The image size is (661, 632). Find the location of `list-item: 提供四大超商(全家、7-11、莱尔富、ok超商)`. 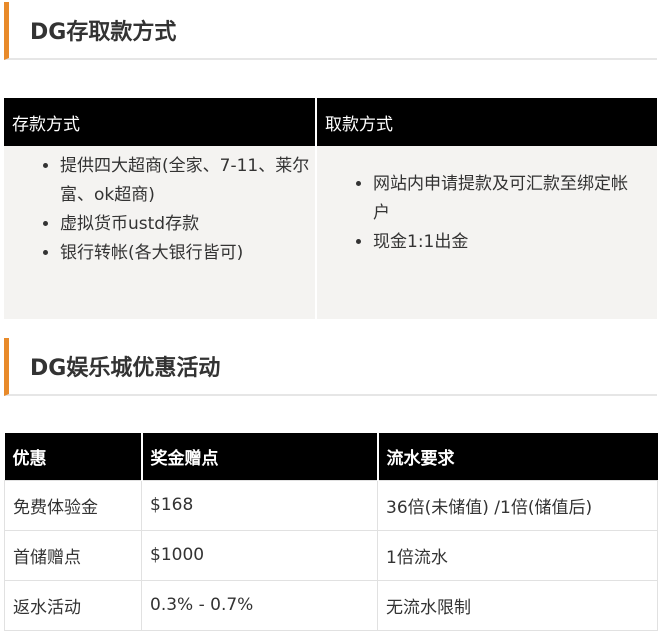

list-item: 提供四大超商(全家、7-11、莱尔富、ok超商) is located at coordinates (185, 181).